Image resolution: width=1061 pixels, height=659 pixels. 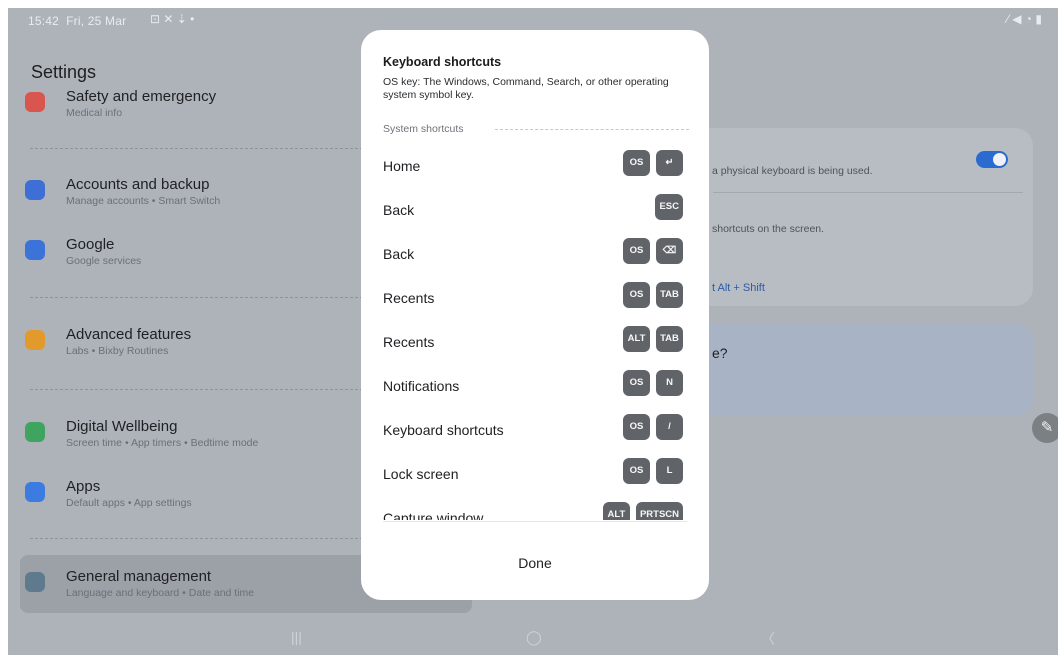 What do you see at coordinates (64, 72) in the screenshot?
I see `page-title: Settings` at bounding box center [64, 72].